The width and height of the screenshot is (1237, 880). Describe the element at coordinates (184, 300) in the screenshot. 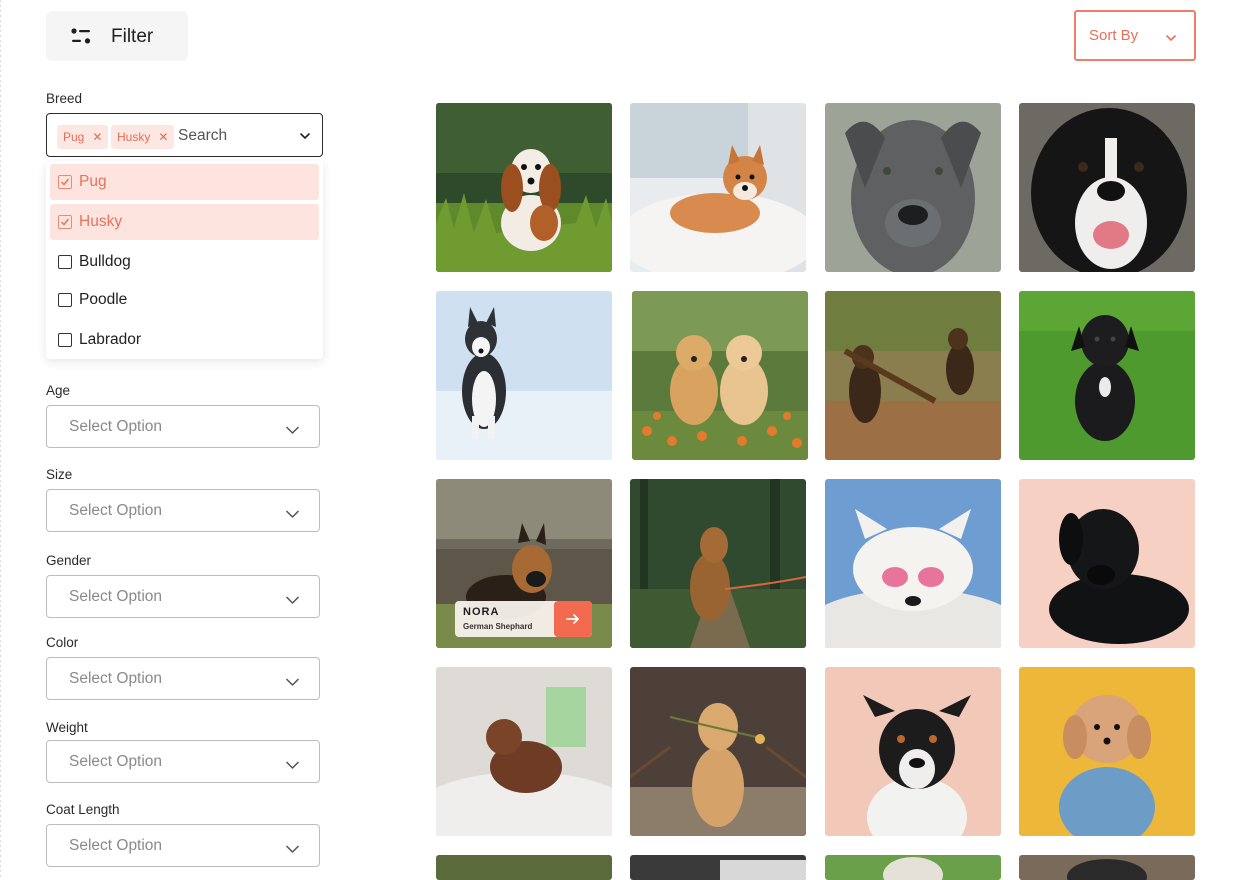

I see `breed-option-poodle: Poodle` at that location.